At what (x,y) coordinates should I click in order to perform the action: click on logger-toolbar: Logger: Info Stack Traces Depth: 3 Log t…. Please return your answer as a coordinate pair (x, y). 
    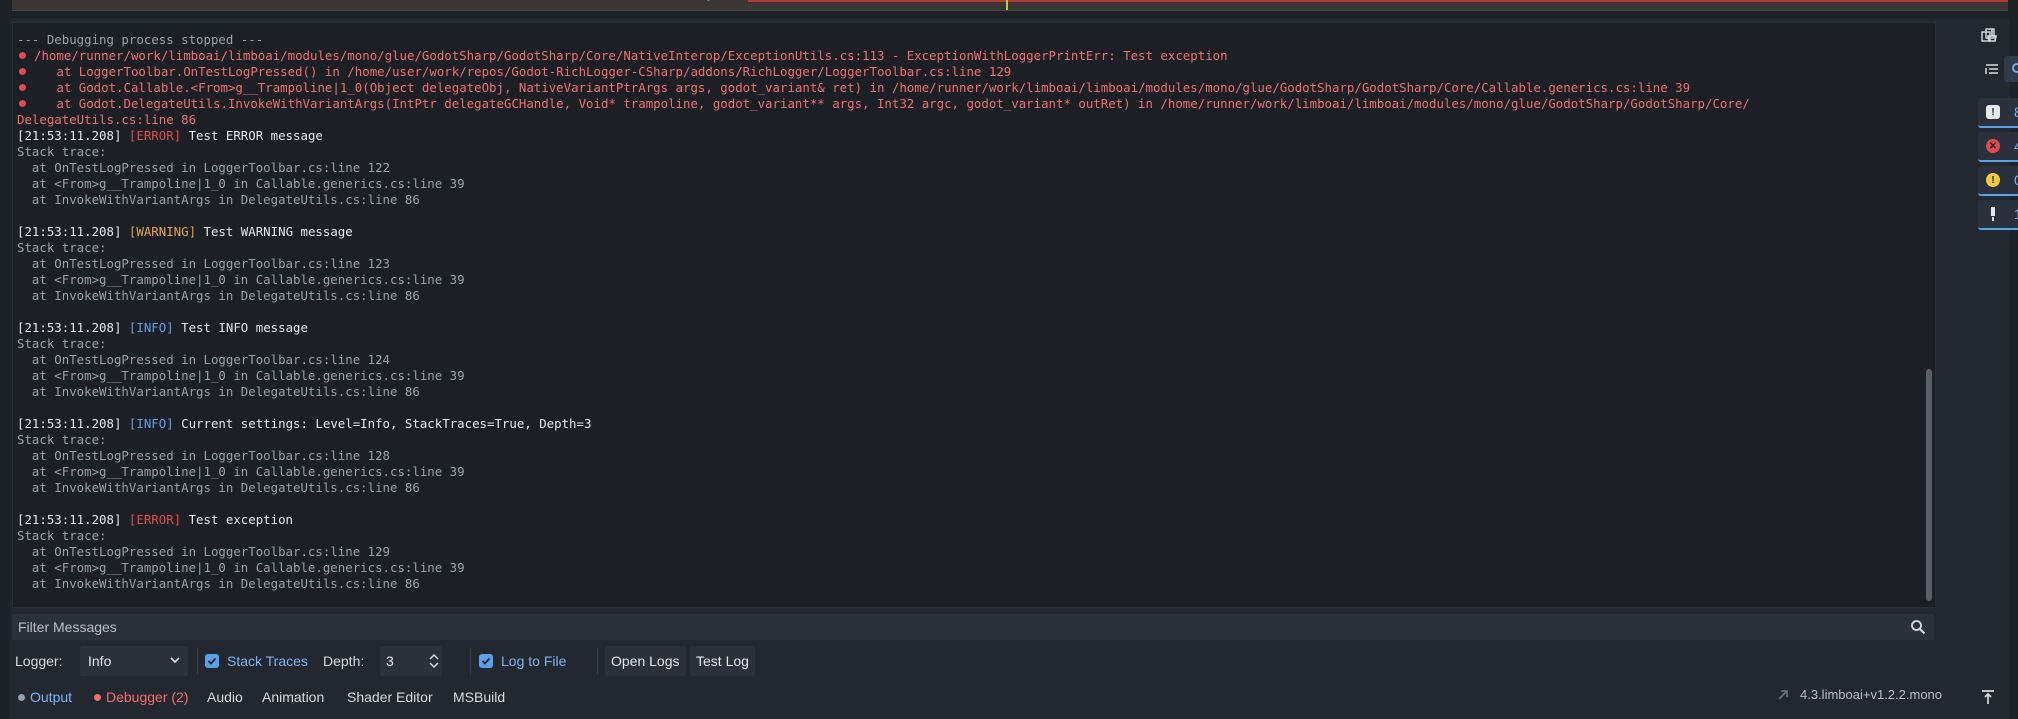
    Looking at the image, I should click on (975, 661).